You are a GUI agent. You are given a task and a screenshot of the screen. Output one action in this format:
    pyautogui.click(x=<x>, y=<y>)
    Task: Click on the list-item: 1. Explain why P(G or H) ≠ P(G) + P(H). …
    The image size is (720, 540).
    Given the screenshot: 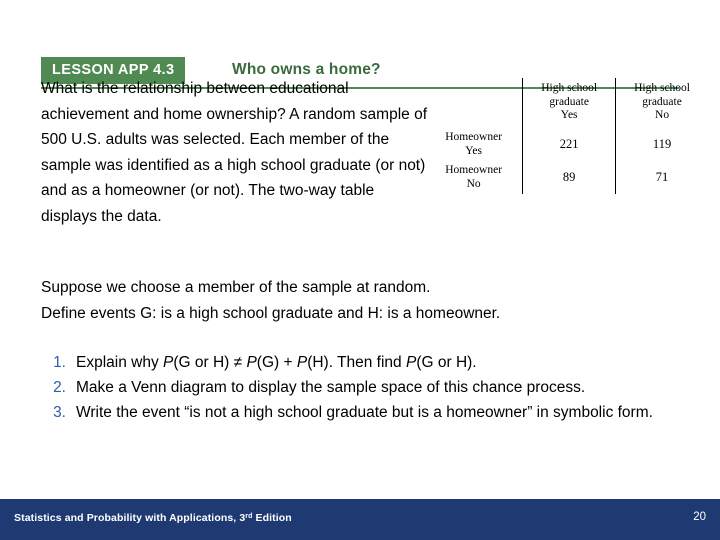 What is the action you would take?
    pyautogui.click(x=368, y=363)
    